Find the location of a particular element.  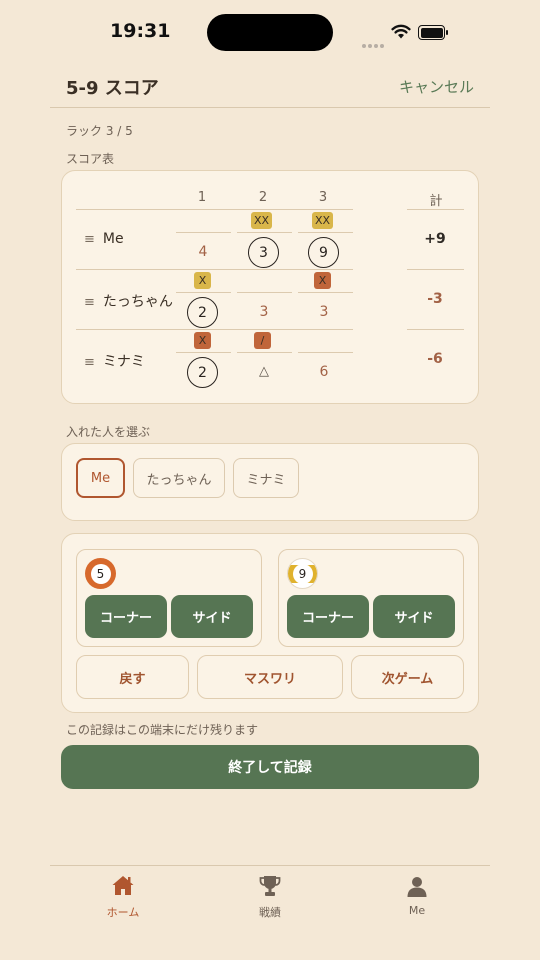

column-header-total: 計 is located at coordinates (436, 201).